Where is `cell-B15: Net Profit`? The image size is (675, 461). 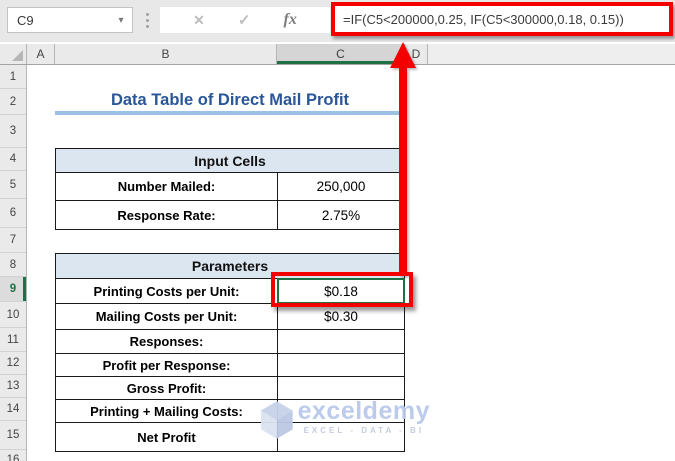
cell-B15: Net Profit is located at coordinates (167, 437).